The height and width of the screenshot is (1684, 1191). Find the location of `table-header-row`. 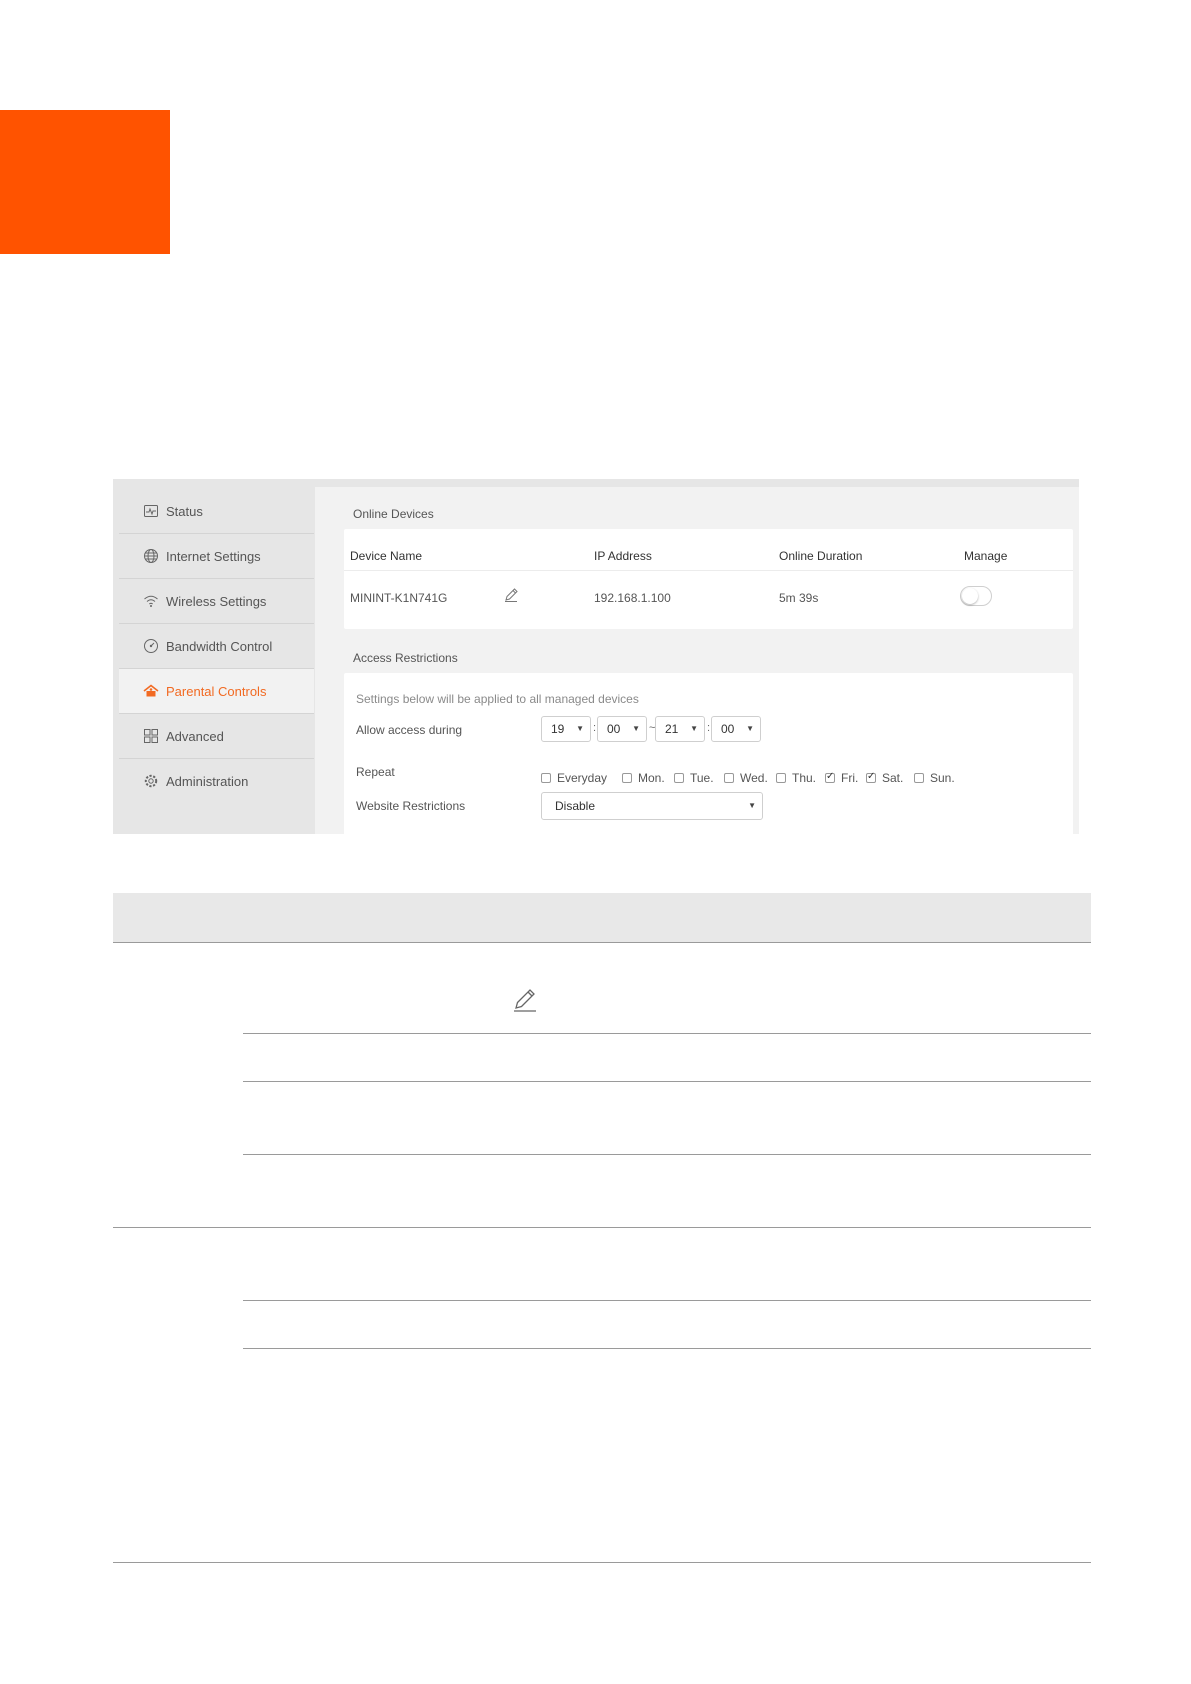

table-header-row is located at coordinates (602, 918).